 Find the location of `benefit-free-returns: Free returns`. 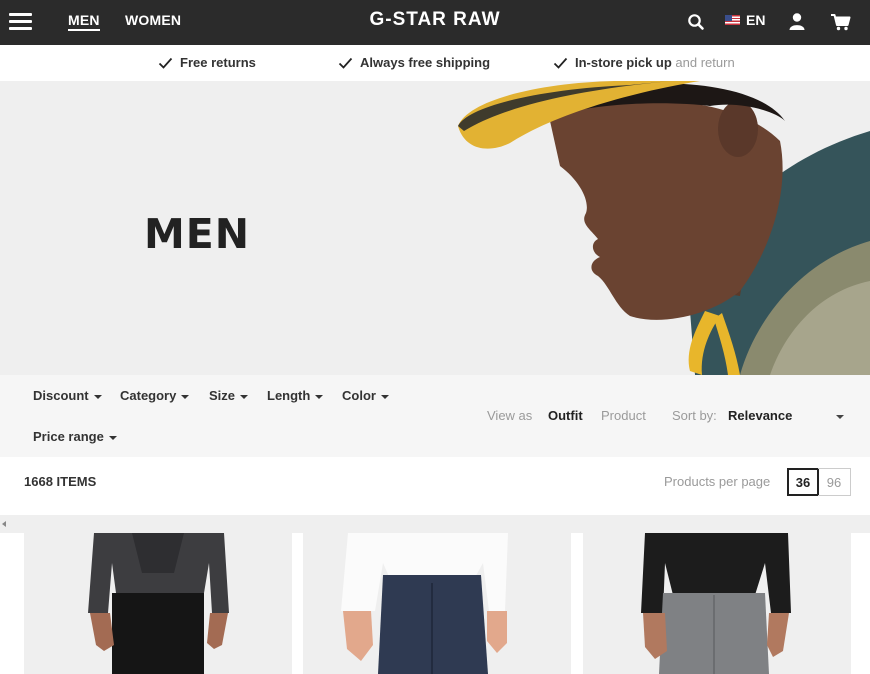

benefit-free-returns: Free returns is located at coordinates (207, 62).